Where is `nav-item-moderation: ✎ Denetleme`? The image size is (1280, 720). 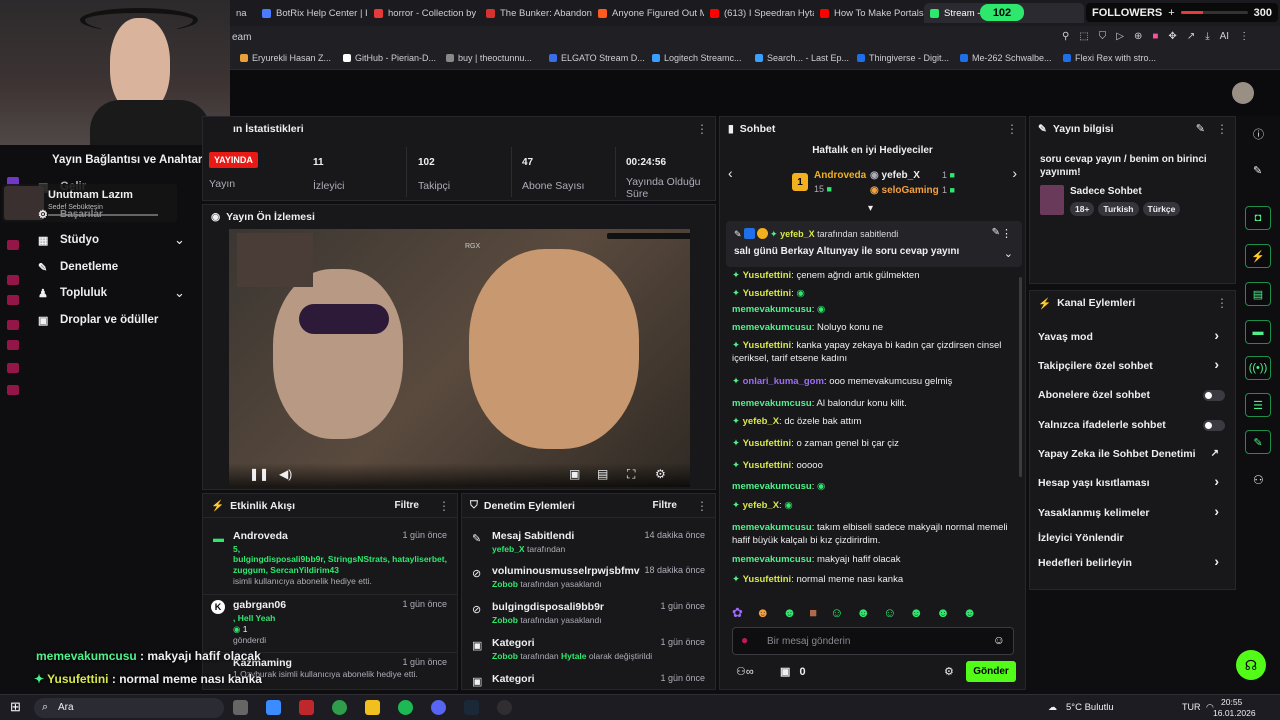 nav-item-moderation: ✎ Denetleme is located at coordinates (78, 267).